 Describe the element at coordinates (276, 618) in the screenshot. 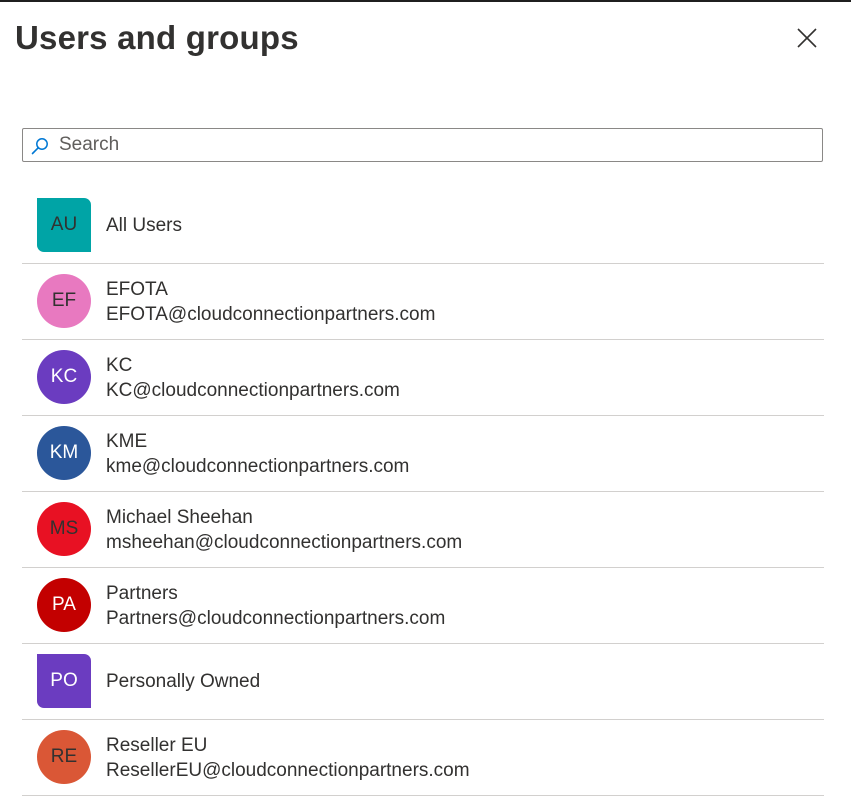

I see `item-email: Partners@cloudconnectionpartners.com` at that location.